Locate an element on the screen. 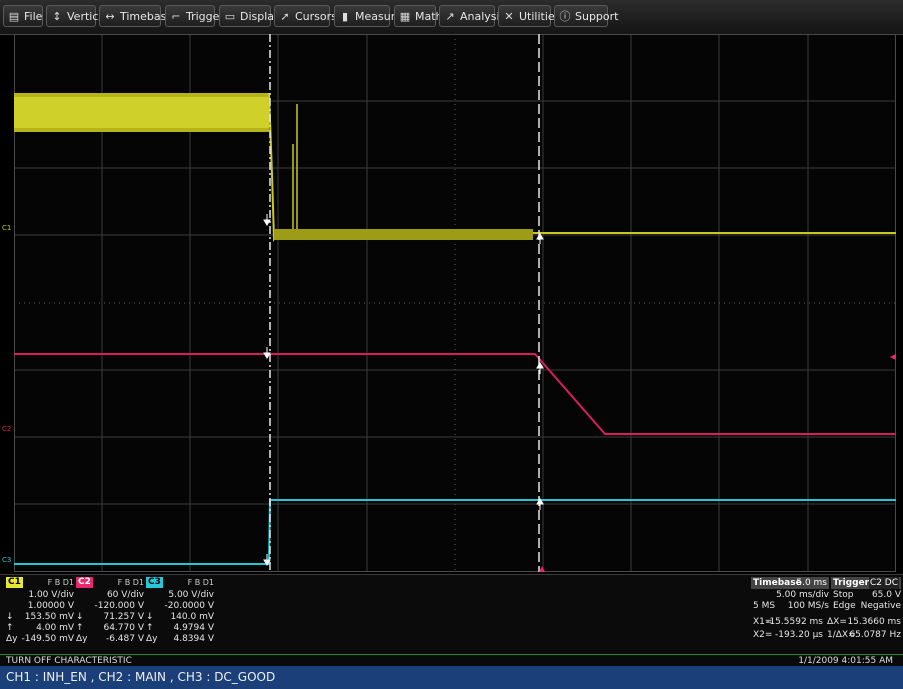 Image resolution: width=903 pixels, height=689 pixels. c1-noise-core is located at coordinates (141, 112).